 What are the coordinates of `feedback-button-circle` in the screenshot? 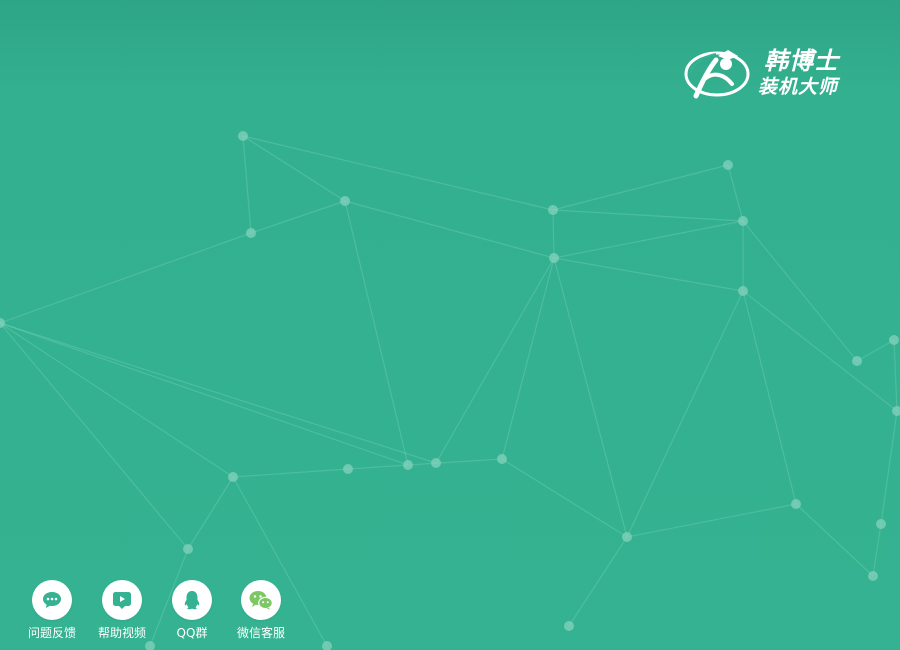 It's located at (52, 600).